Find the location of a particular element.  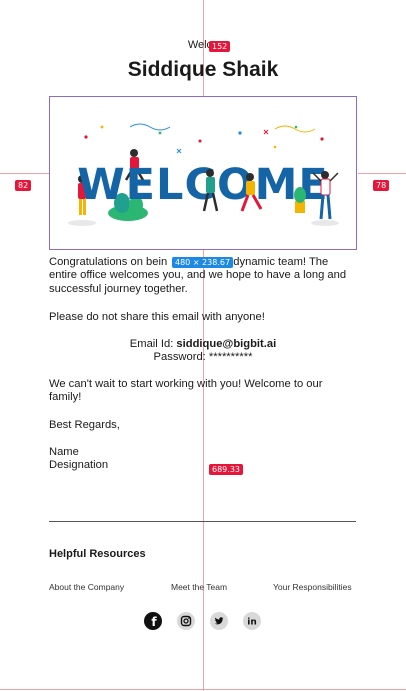

signature-name: Name is located at coordinates (64, 452).